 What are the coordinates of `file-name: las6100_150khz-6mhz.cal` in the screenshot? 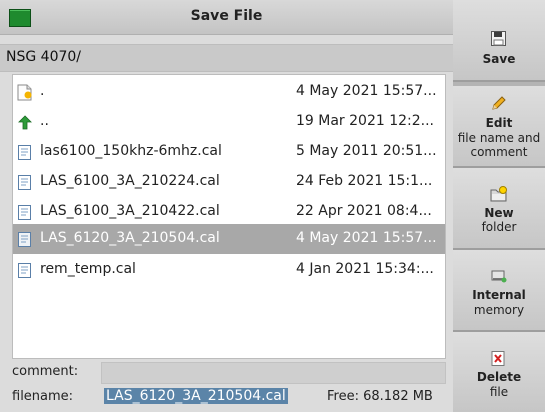 It's located at (131, 151).